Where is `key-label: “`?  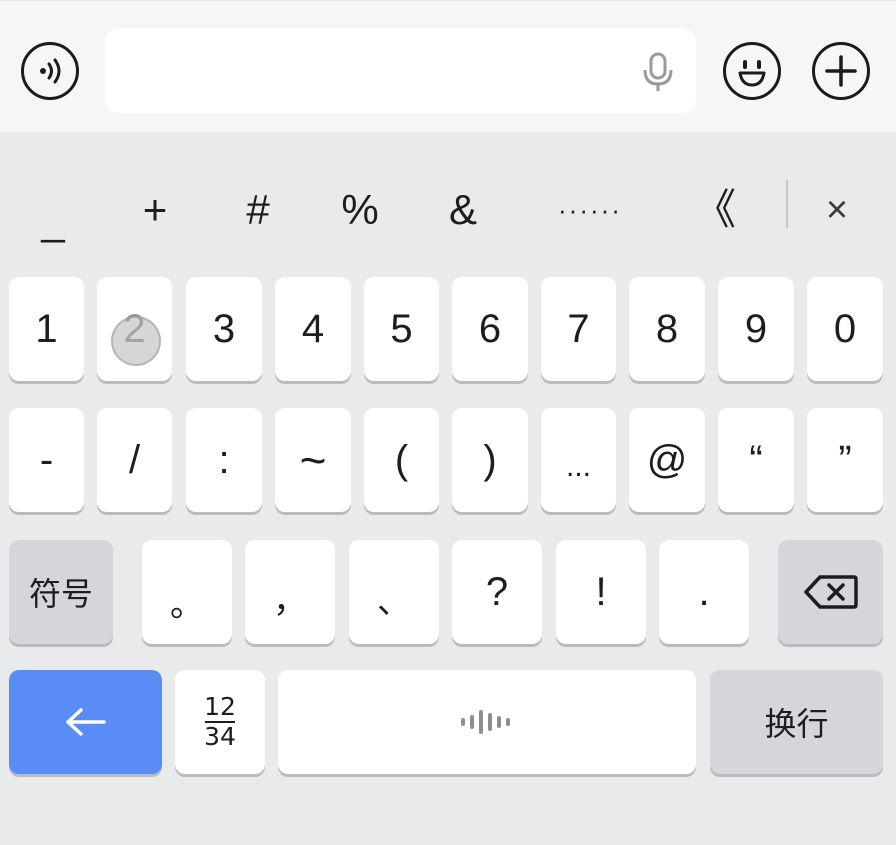 key-label: “ is located at coordinates (756, 459).